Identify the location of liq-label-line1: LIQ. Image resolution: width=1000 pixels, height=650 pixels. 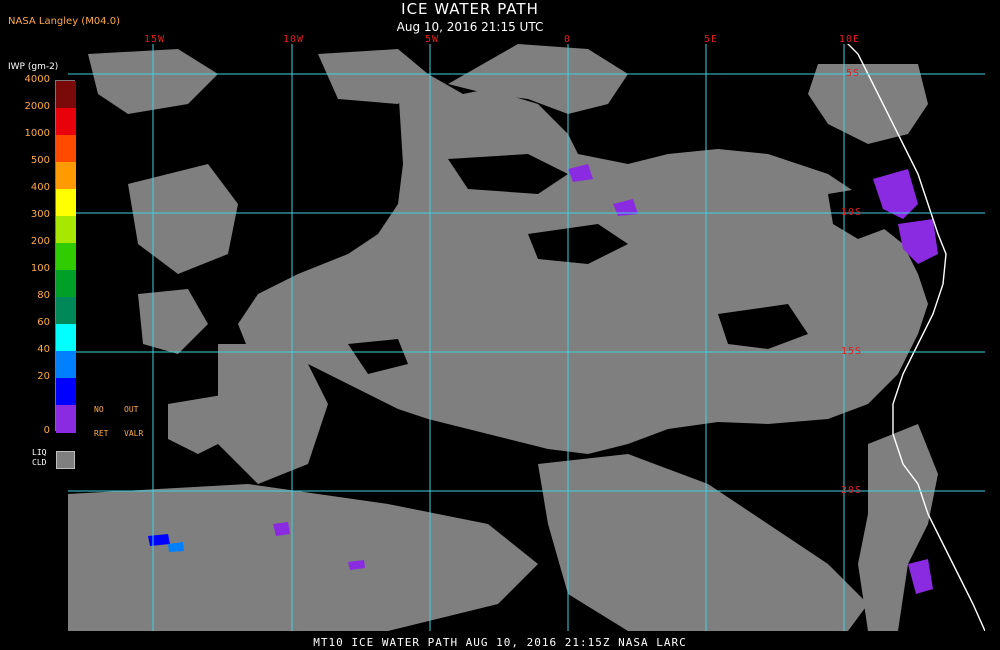
(39, 452).